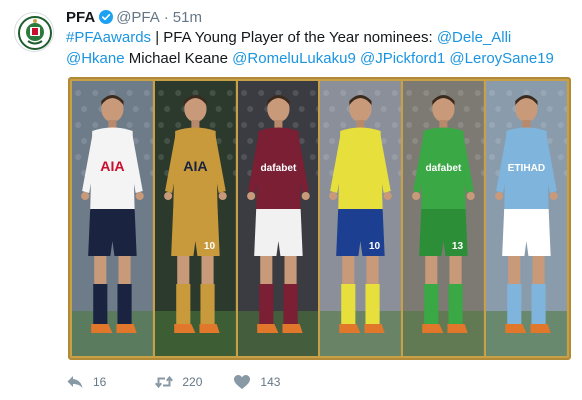 This screenshot has width=582, height=400. Describe the element at coordinates (75, 382) in the screenshot. I see `reply-icon` at that location.